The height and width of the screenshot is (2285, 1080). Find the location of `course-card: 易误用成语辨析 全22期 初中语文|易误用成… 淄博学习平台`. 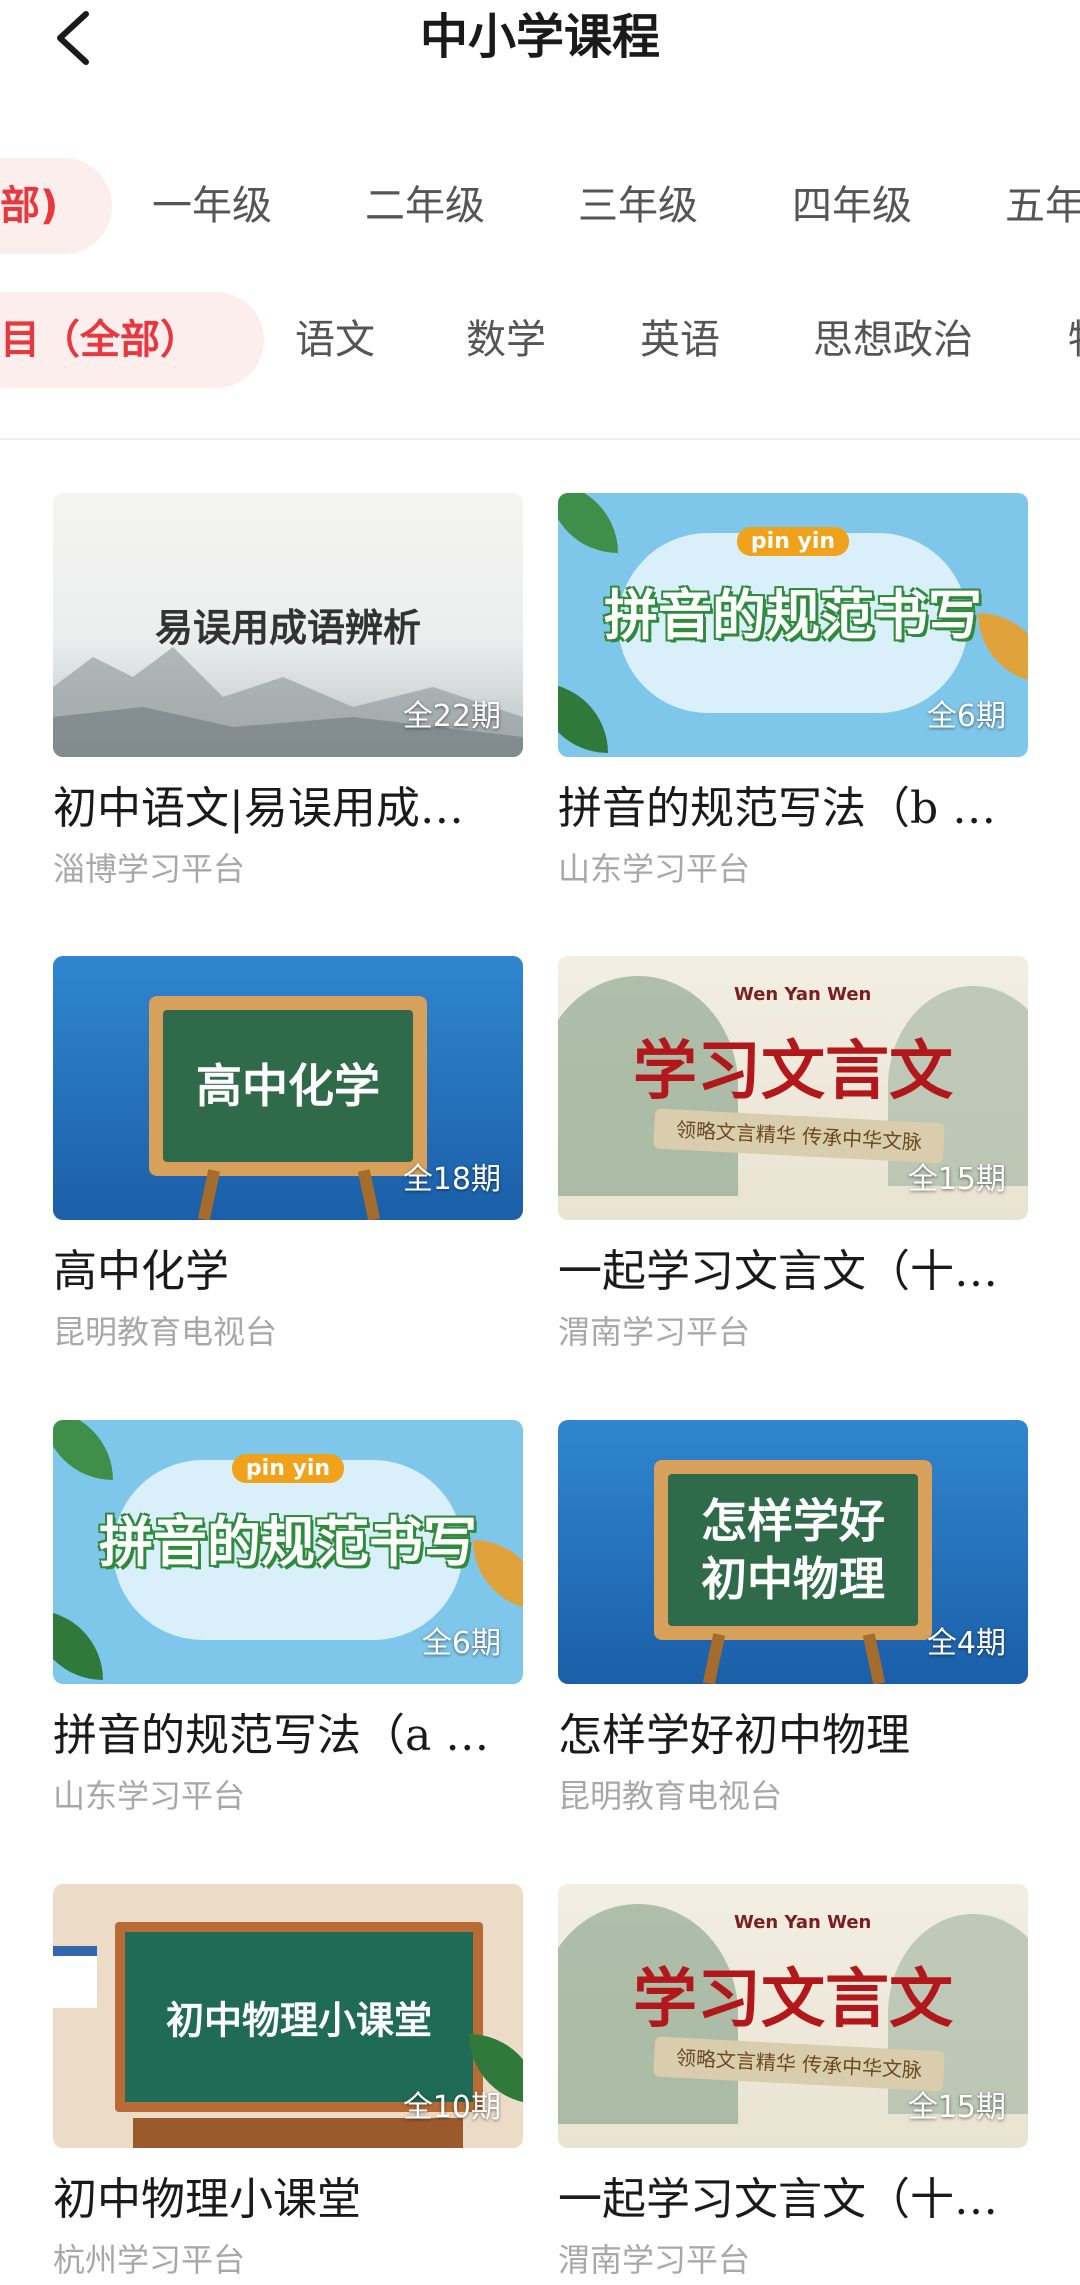

course-card: 易误用成语辨析 全22期 初中语文|易误用成… 淄博学习平台 is located at coordinates (288, 692).